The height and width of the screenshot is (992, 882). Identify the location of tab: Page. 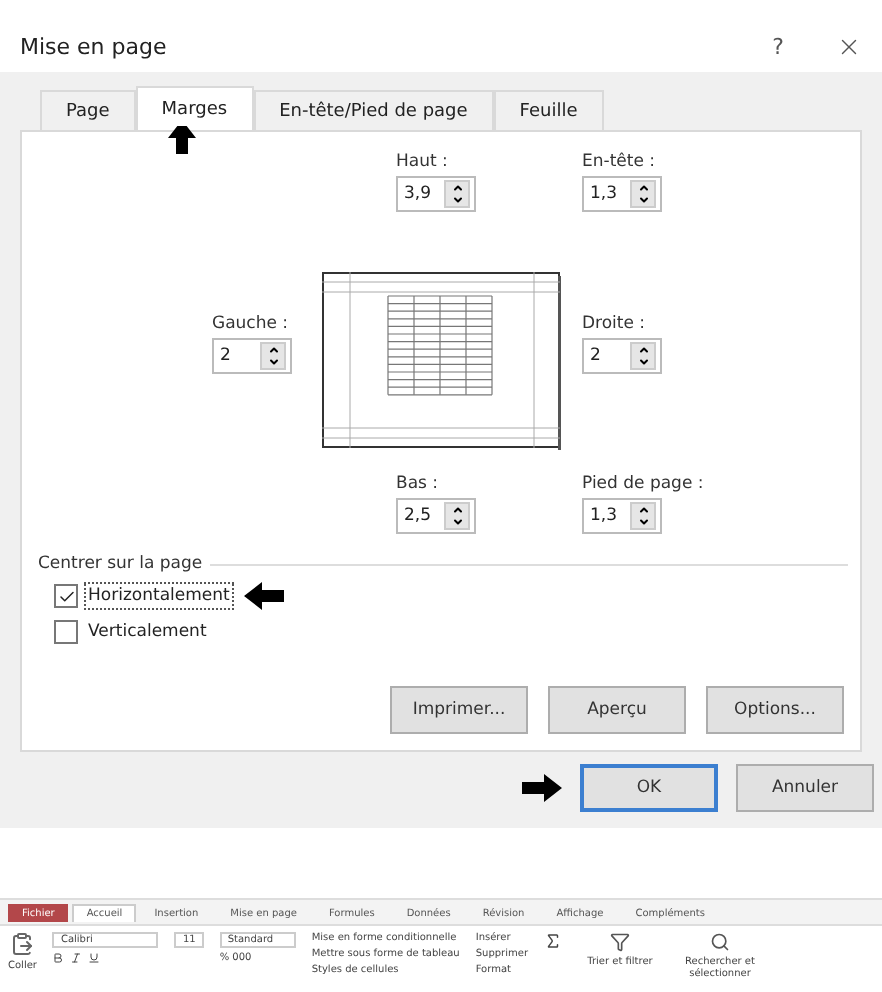
(88, 110).